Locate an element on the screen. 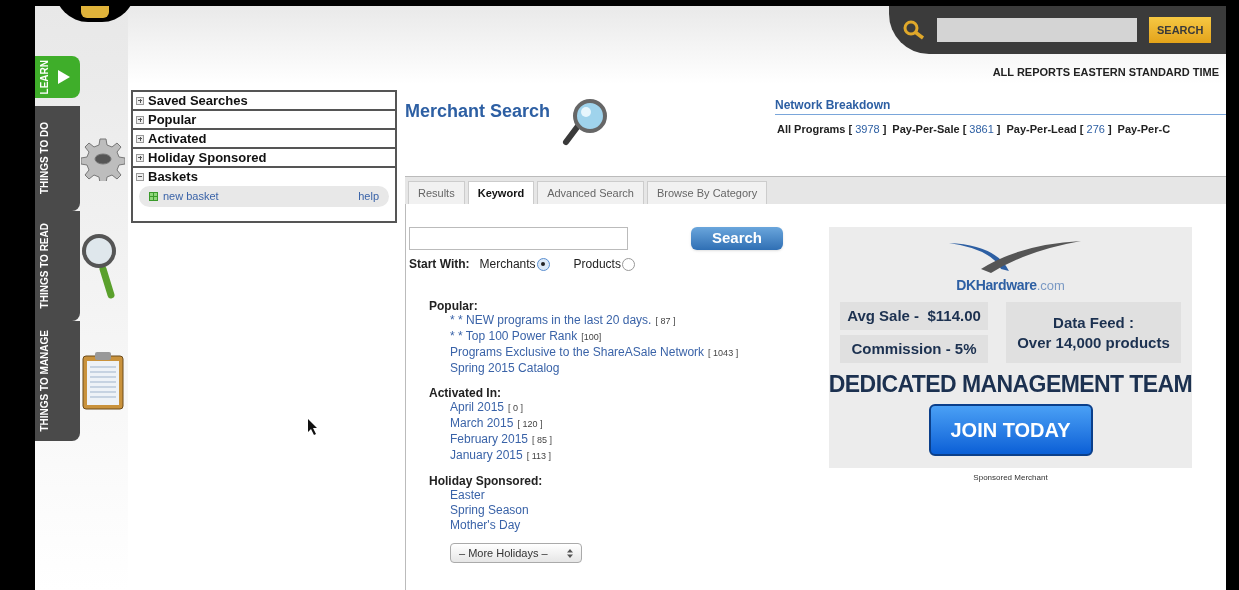 The width and height of the screenshot is (1239, 590). radio-option: Merchants is located at coordinates (514, 264).